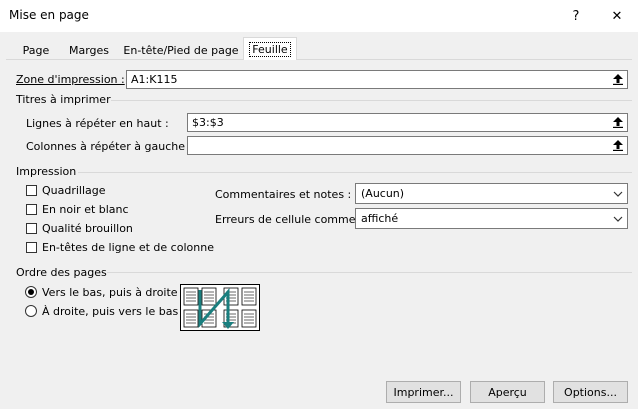  I want to click on gridlines-checkbox, so click(31, 190).